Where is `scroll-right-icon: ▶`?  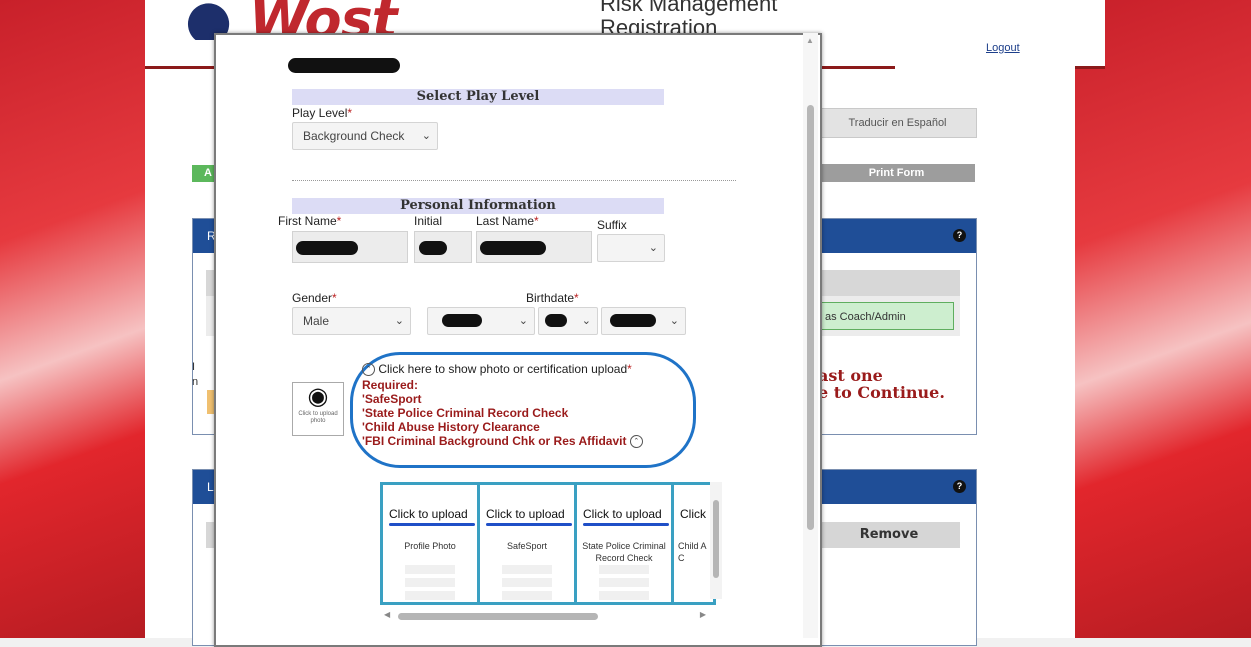 scroll-right-icon: ▶ is located at coordinates (703, 614).